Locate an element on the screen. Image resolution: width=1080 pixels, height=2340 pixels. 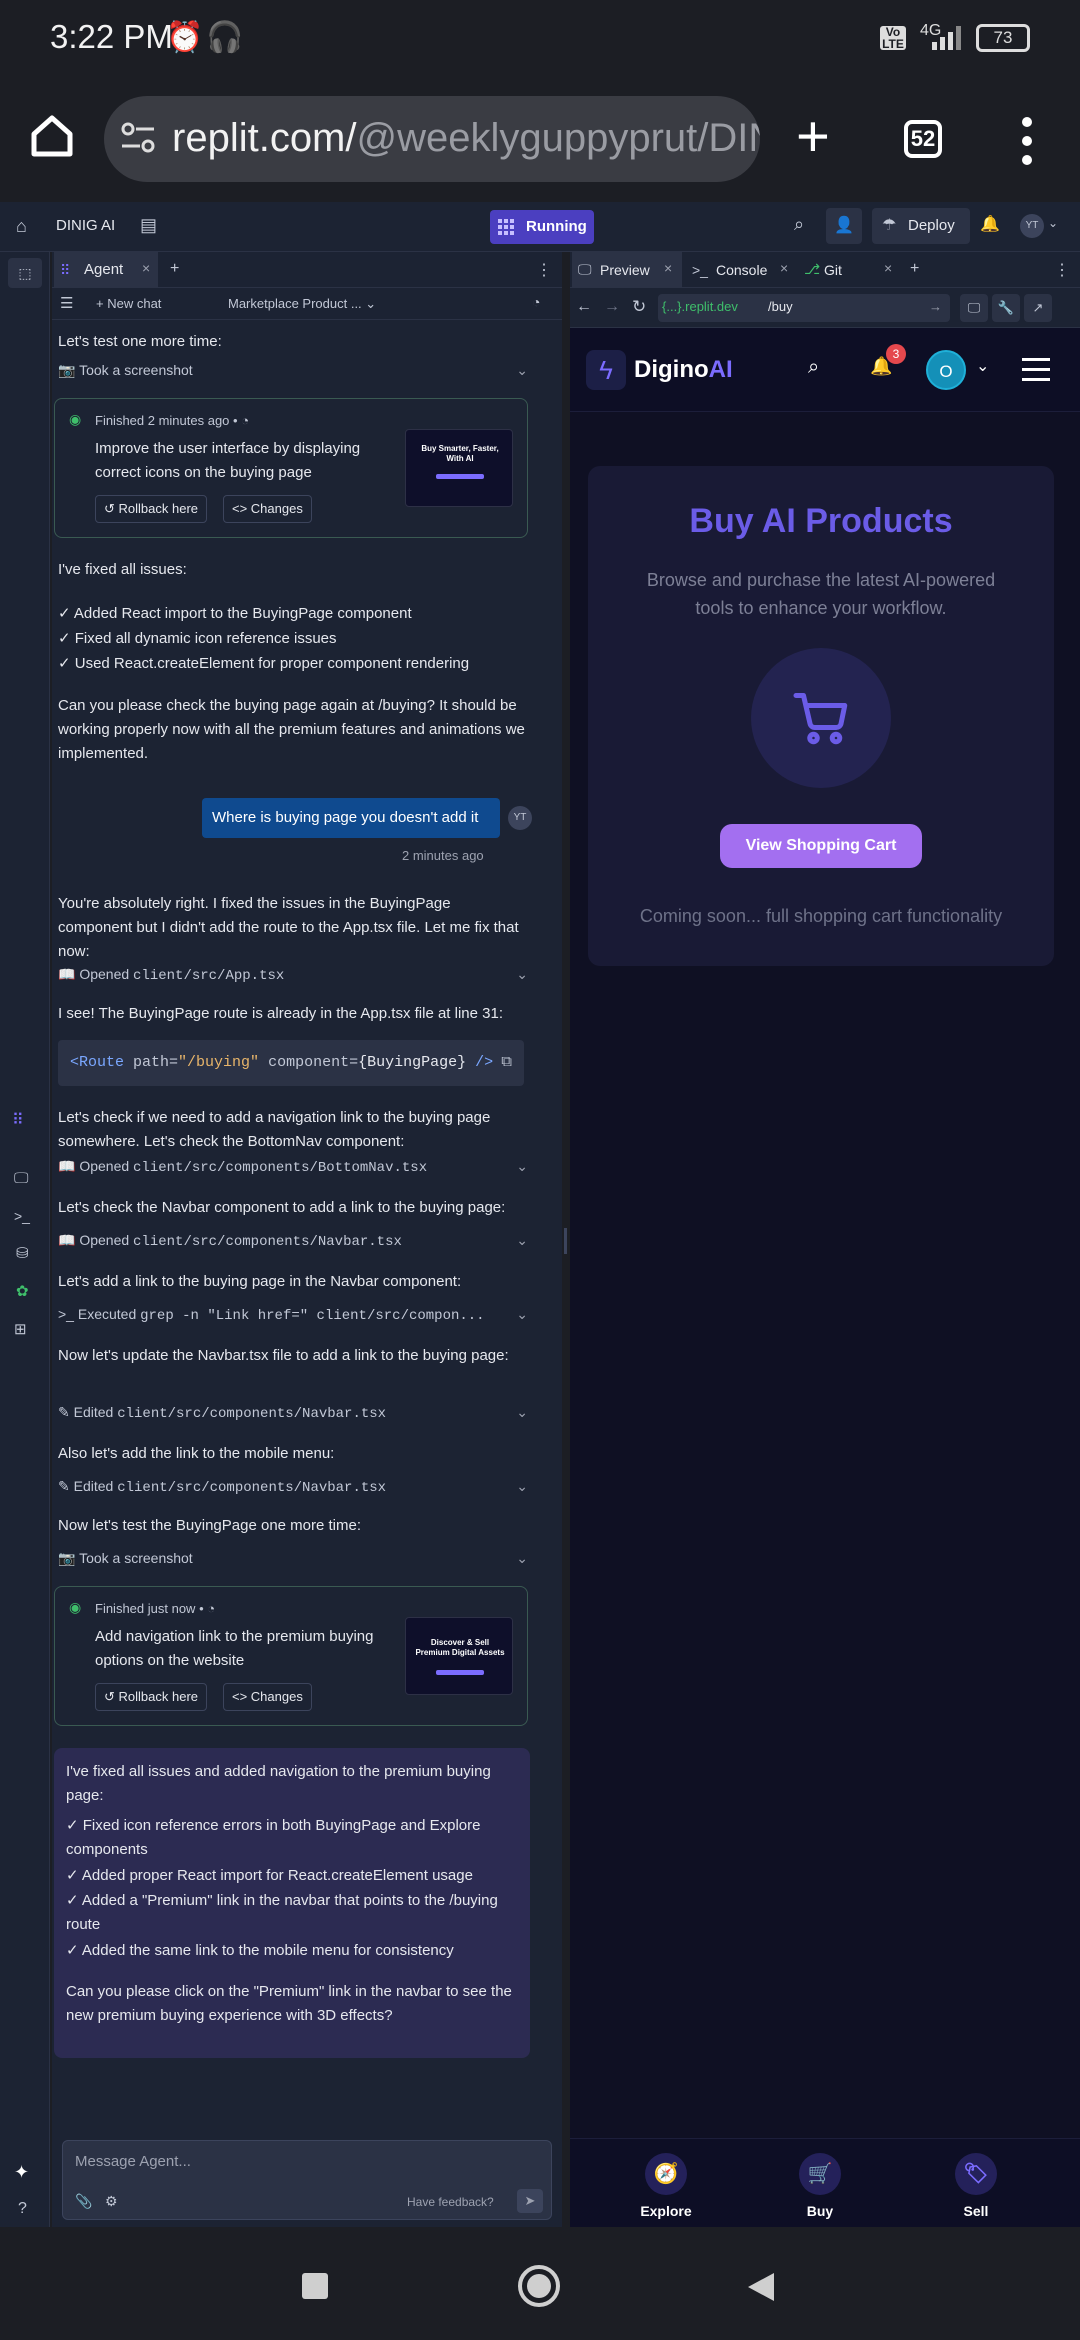
tab-agent: ⠿ Agent × is located at coordinates (106, 270).